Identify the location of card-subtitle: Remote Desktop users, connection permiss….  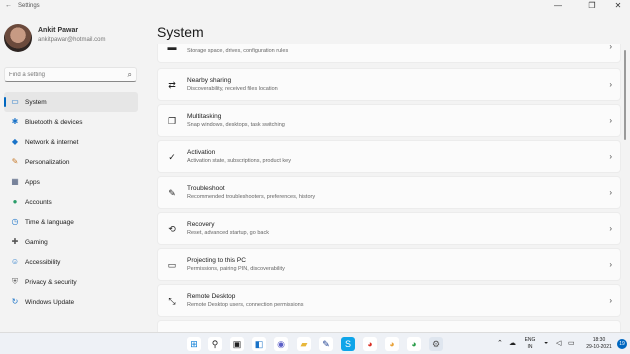
(245, 305).